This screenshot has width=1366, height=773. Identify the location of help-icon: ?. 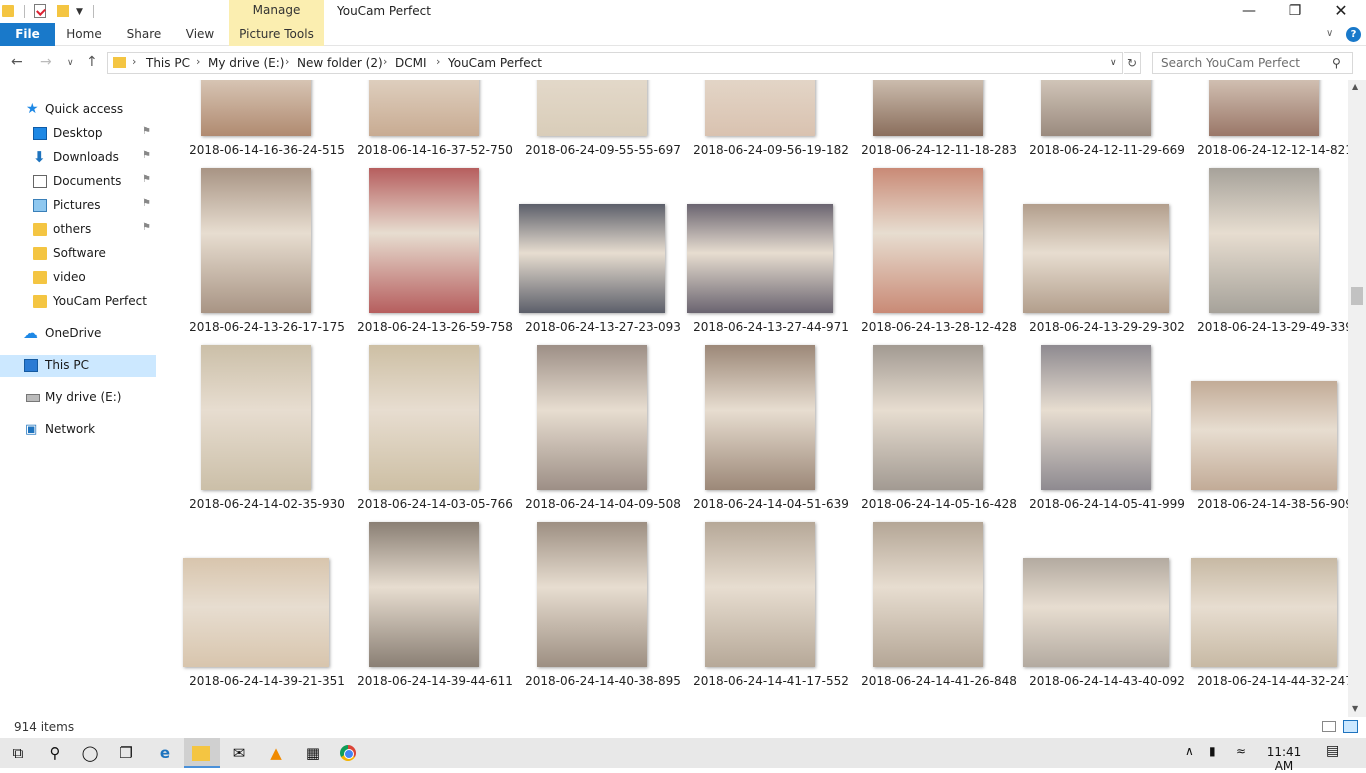
(1353, 34).